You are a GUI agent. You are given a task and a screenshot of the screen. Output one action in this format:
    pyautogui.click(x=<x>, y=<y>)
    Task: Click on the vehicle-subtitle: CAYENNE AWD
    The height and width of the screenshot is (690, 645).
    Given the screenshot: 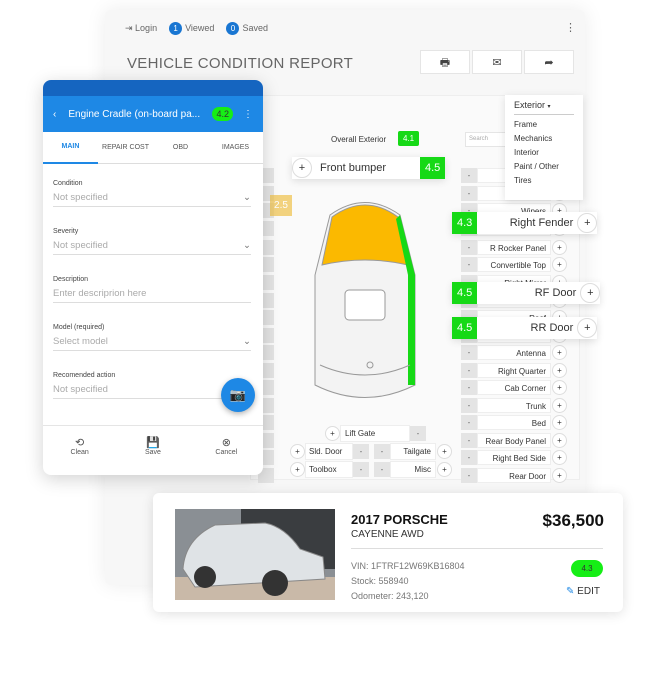 What is the action you would take?
    pyautogui.click(x=387, y=534)
    